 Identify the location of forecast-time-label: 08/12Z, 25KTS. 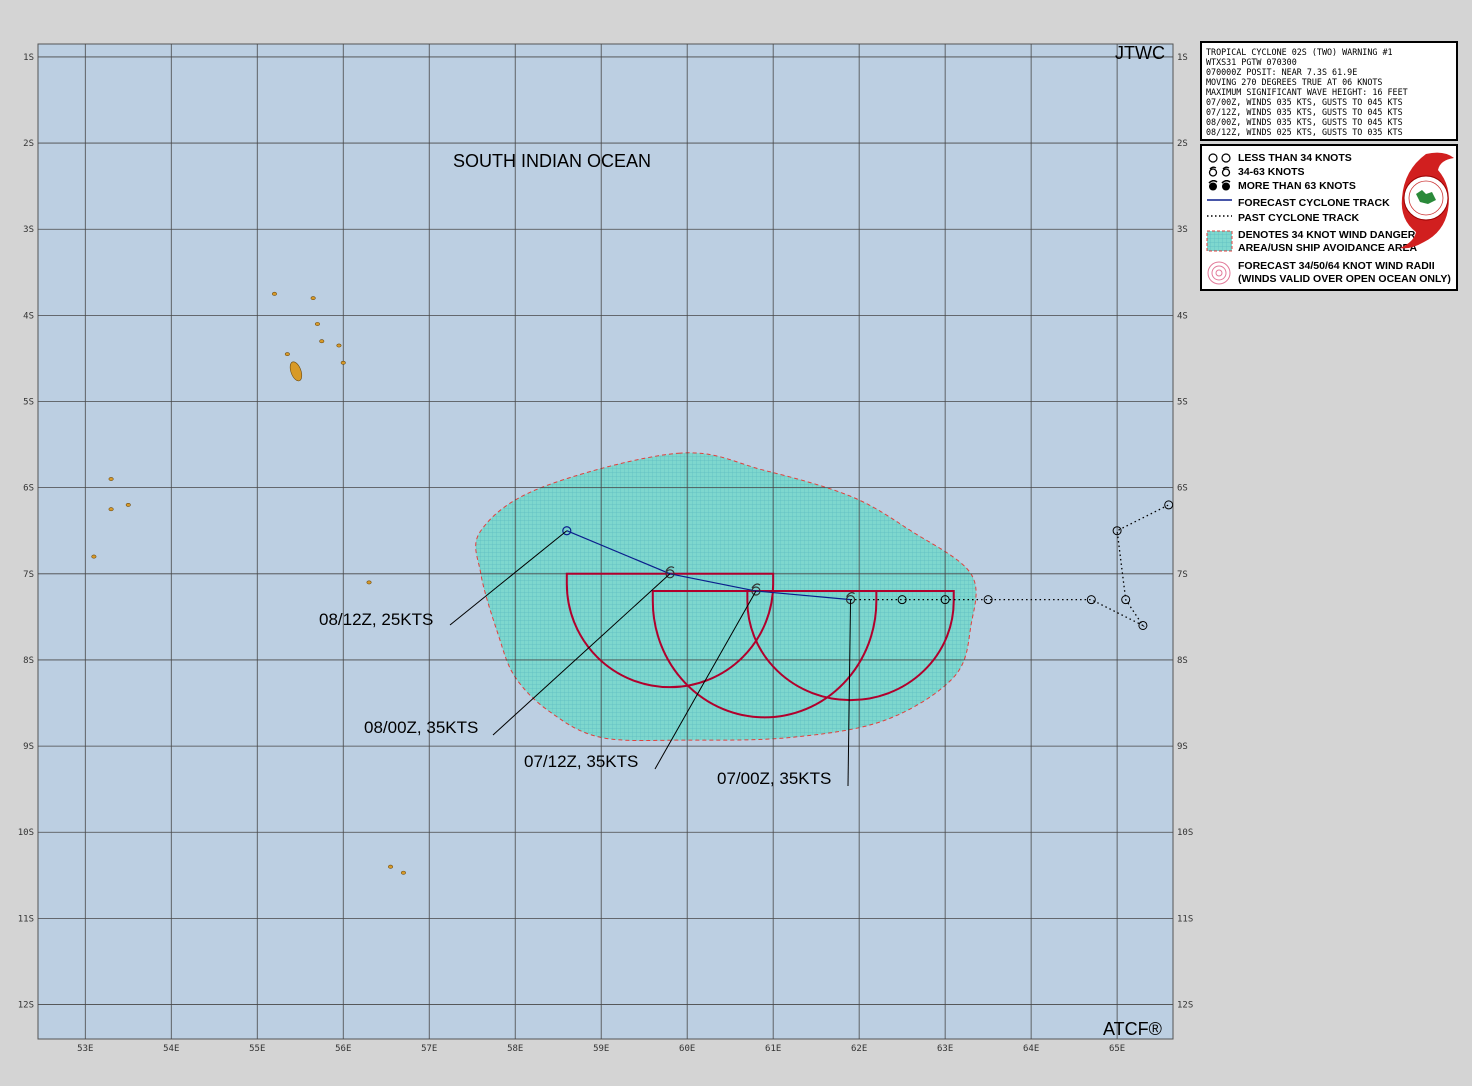
(376, 619).